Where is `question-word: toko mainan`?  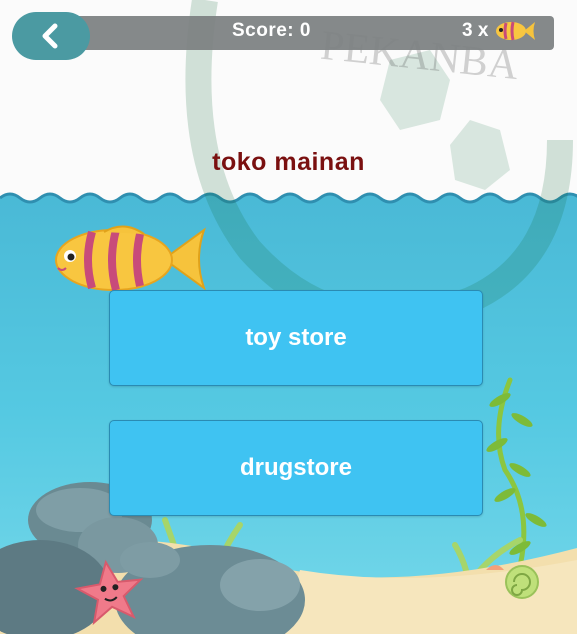
question-word: toko mainan is located at coordinates (288, 162).